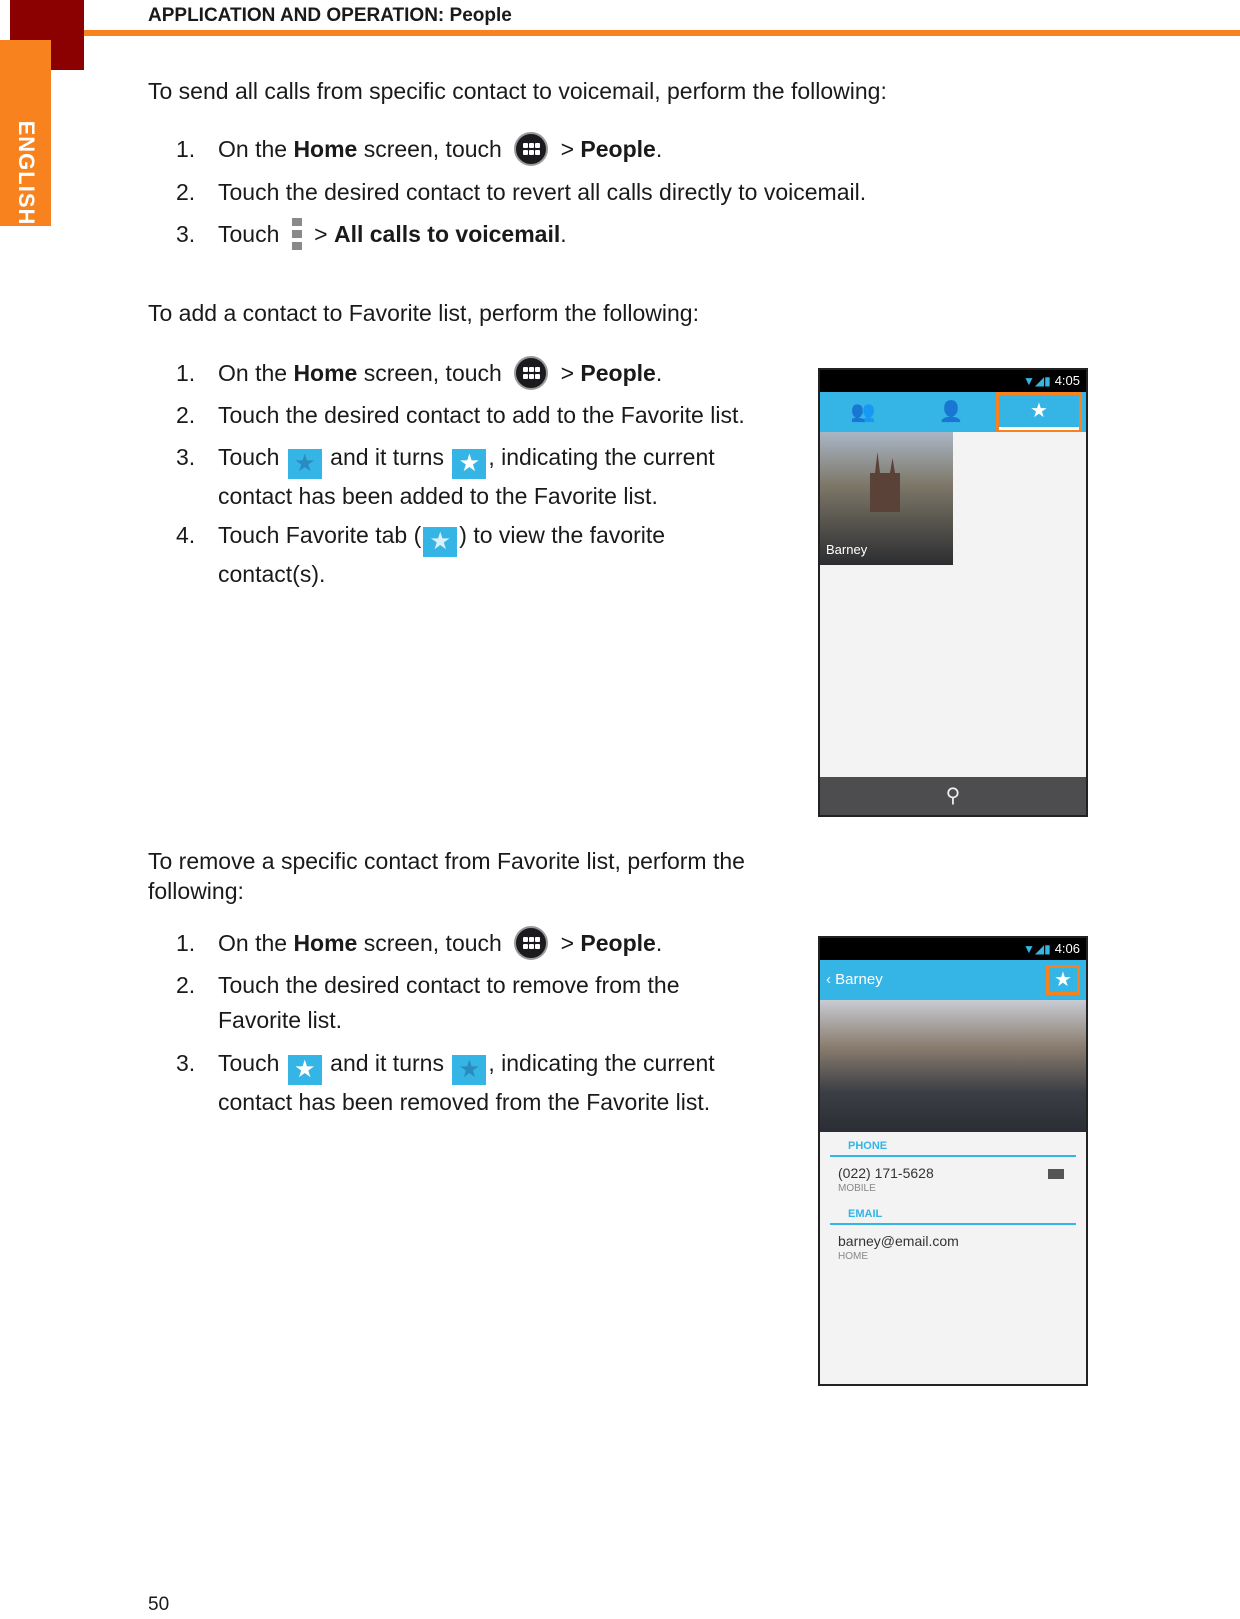 This screenshot has width=1240, height=1619. I want to click on contact-photo, so click(953, 1066).